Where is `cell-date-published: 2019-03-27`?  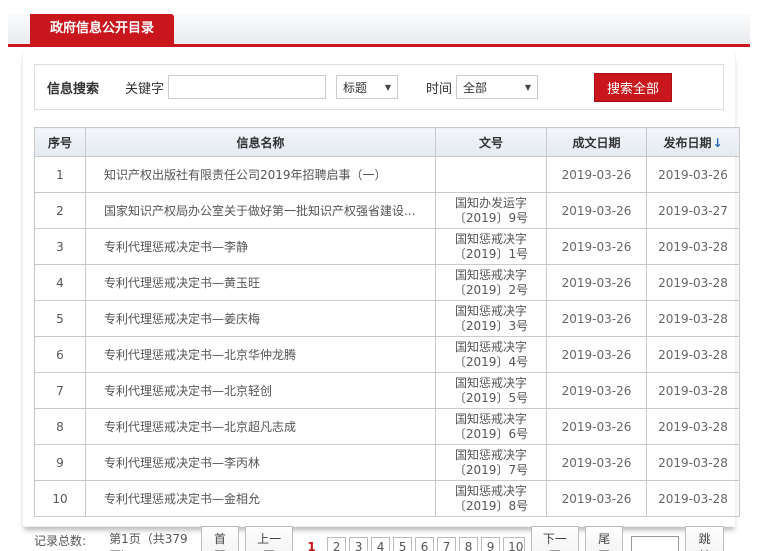 cell-date-published: 2019-03-27 is located at coordinates (693, 210).